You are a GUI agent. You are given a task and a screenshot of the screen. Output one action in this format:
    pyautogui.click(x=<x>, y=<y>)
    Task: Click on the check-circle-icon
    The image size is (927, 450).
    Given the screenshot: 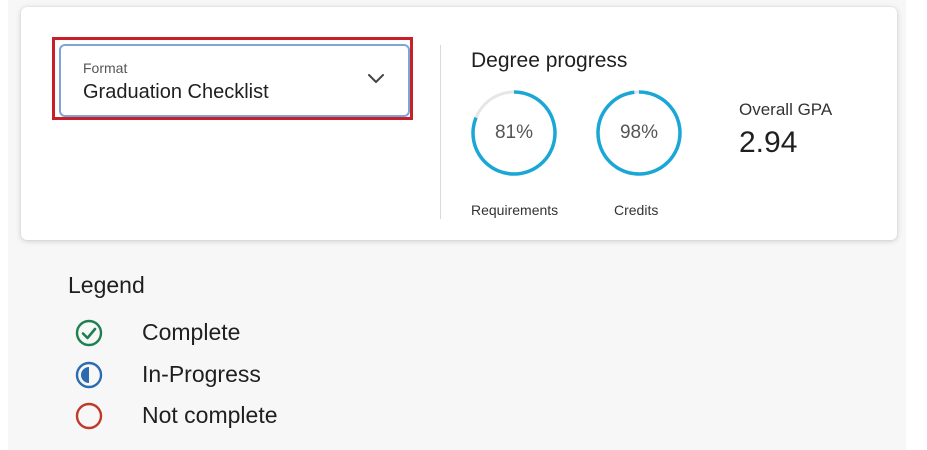 What is the action you would take?
    pyautogui.click(x=89, y=333)
    